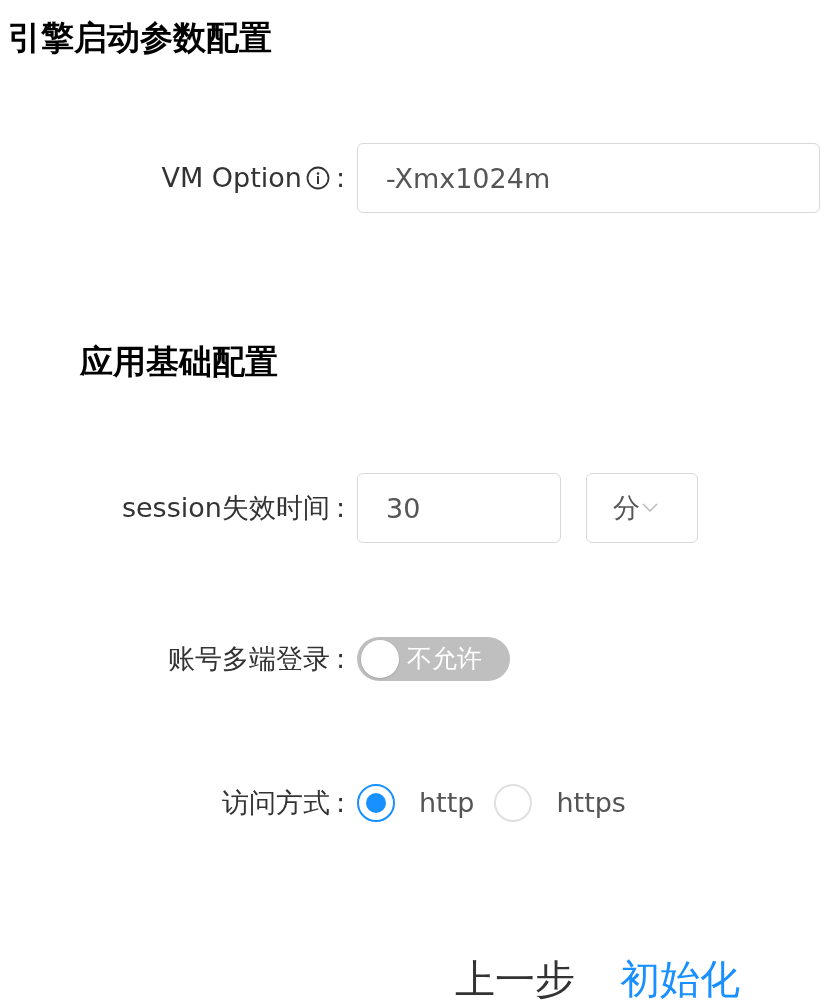 The width and height of the screenshot is (831, 1006). Describe the element at coordinates (588, 178) in the screenshot. I see `vm-option-field: -Xmx1024m` at that location.